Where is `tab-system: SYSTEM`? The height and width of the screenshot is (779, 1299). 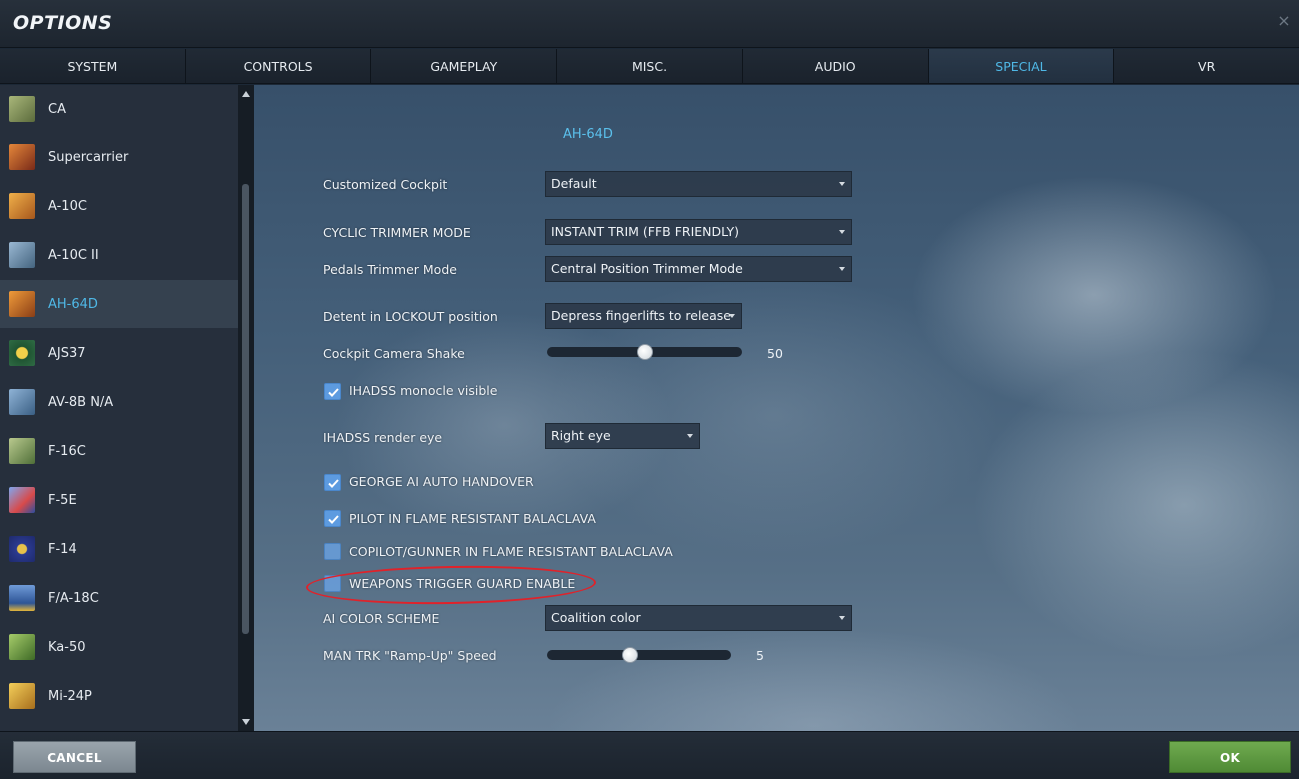
tab-system: SYSTEM is located at coordinates (93, 66).